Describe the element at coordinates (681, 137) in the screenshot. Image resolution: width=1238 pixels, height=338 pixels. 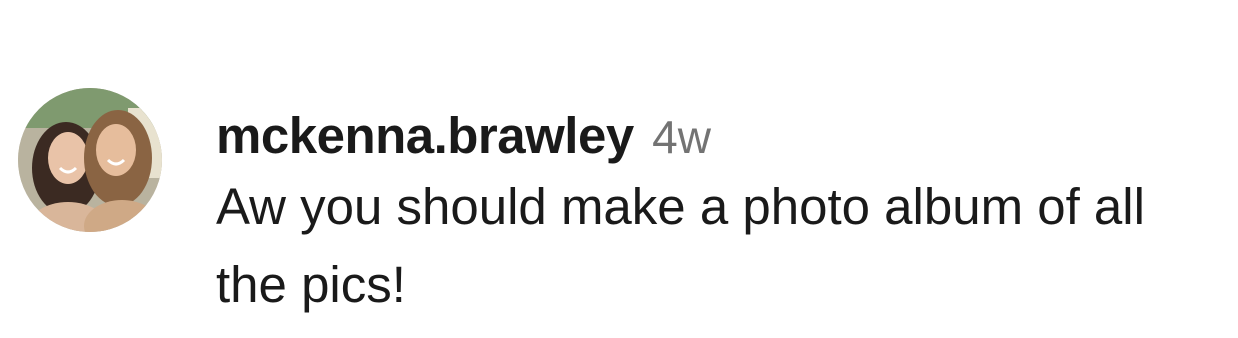
I see `timestamp: 4w` at that location.